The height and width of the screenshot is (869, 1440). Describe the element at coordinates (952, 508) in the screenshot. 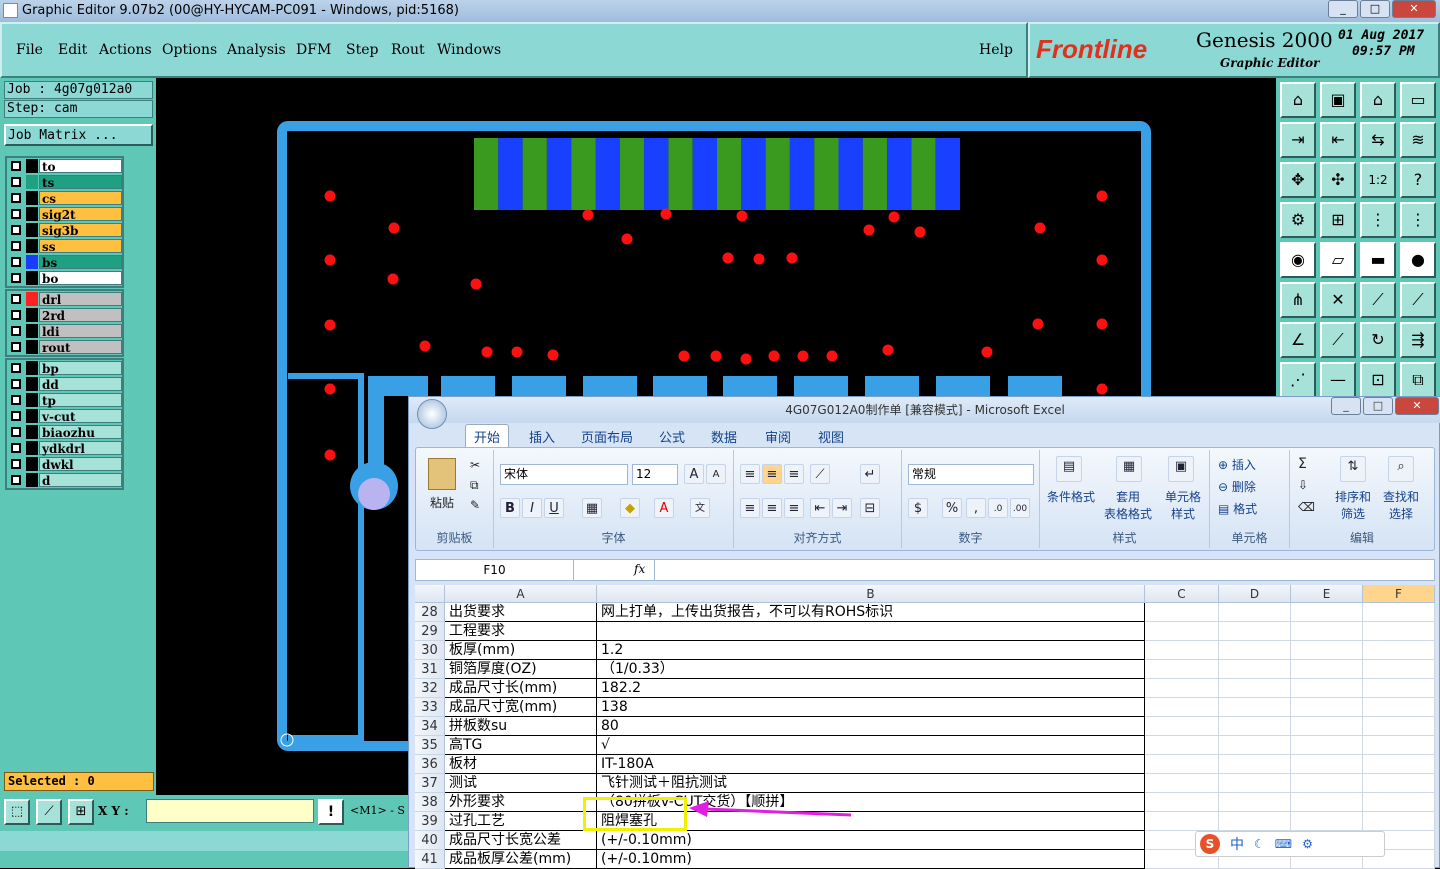

I see `percent-icon: %` at that location.